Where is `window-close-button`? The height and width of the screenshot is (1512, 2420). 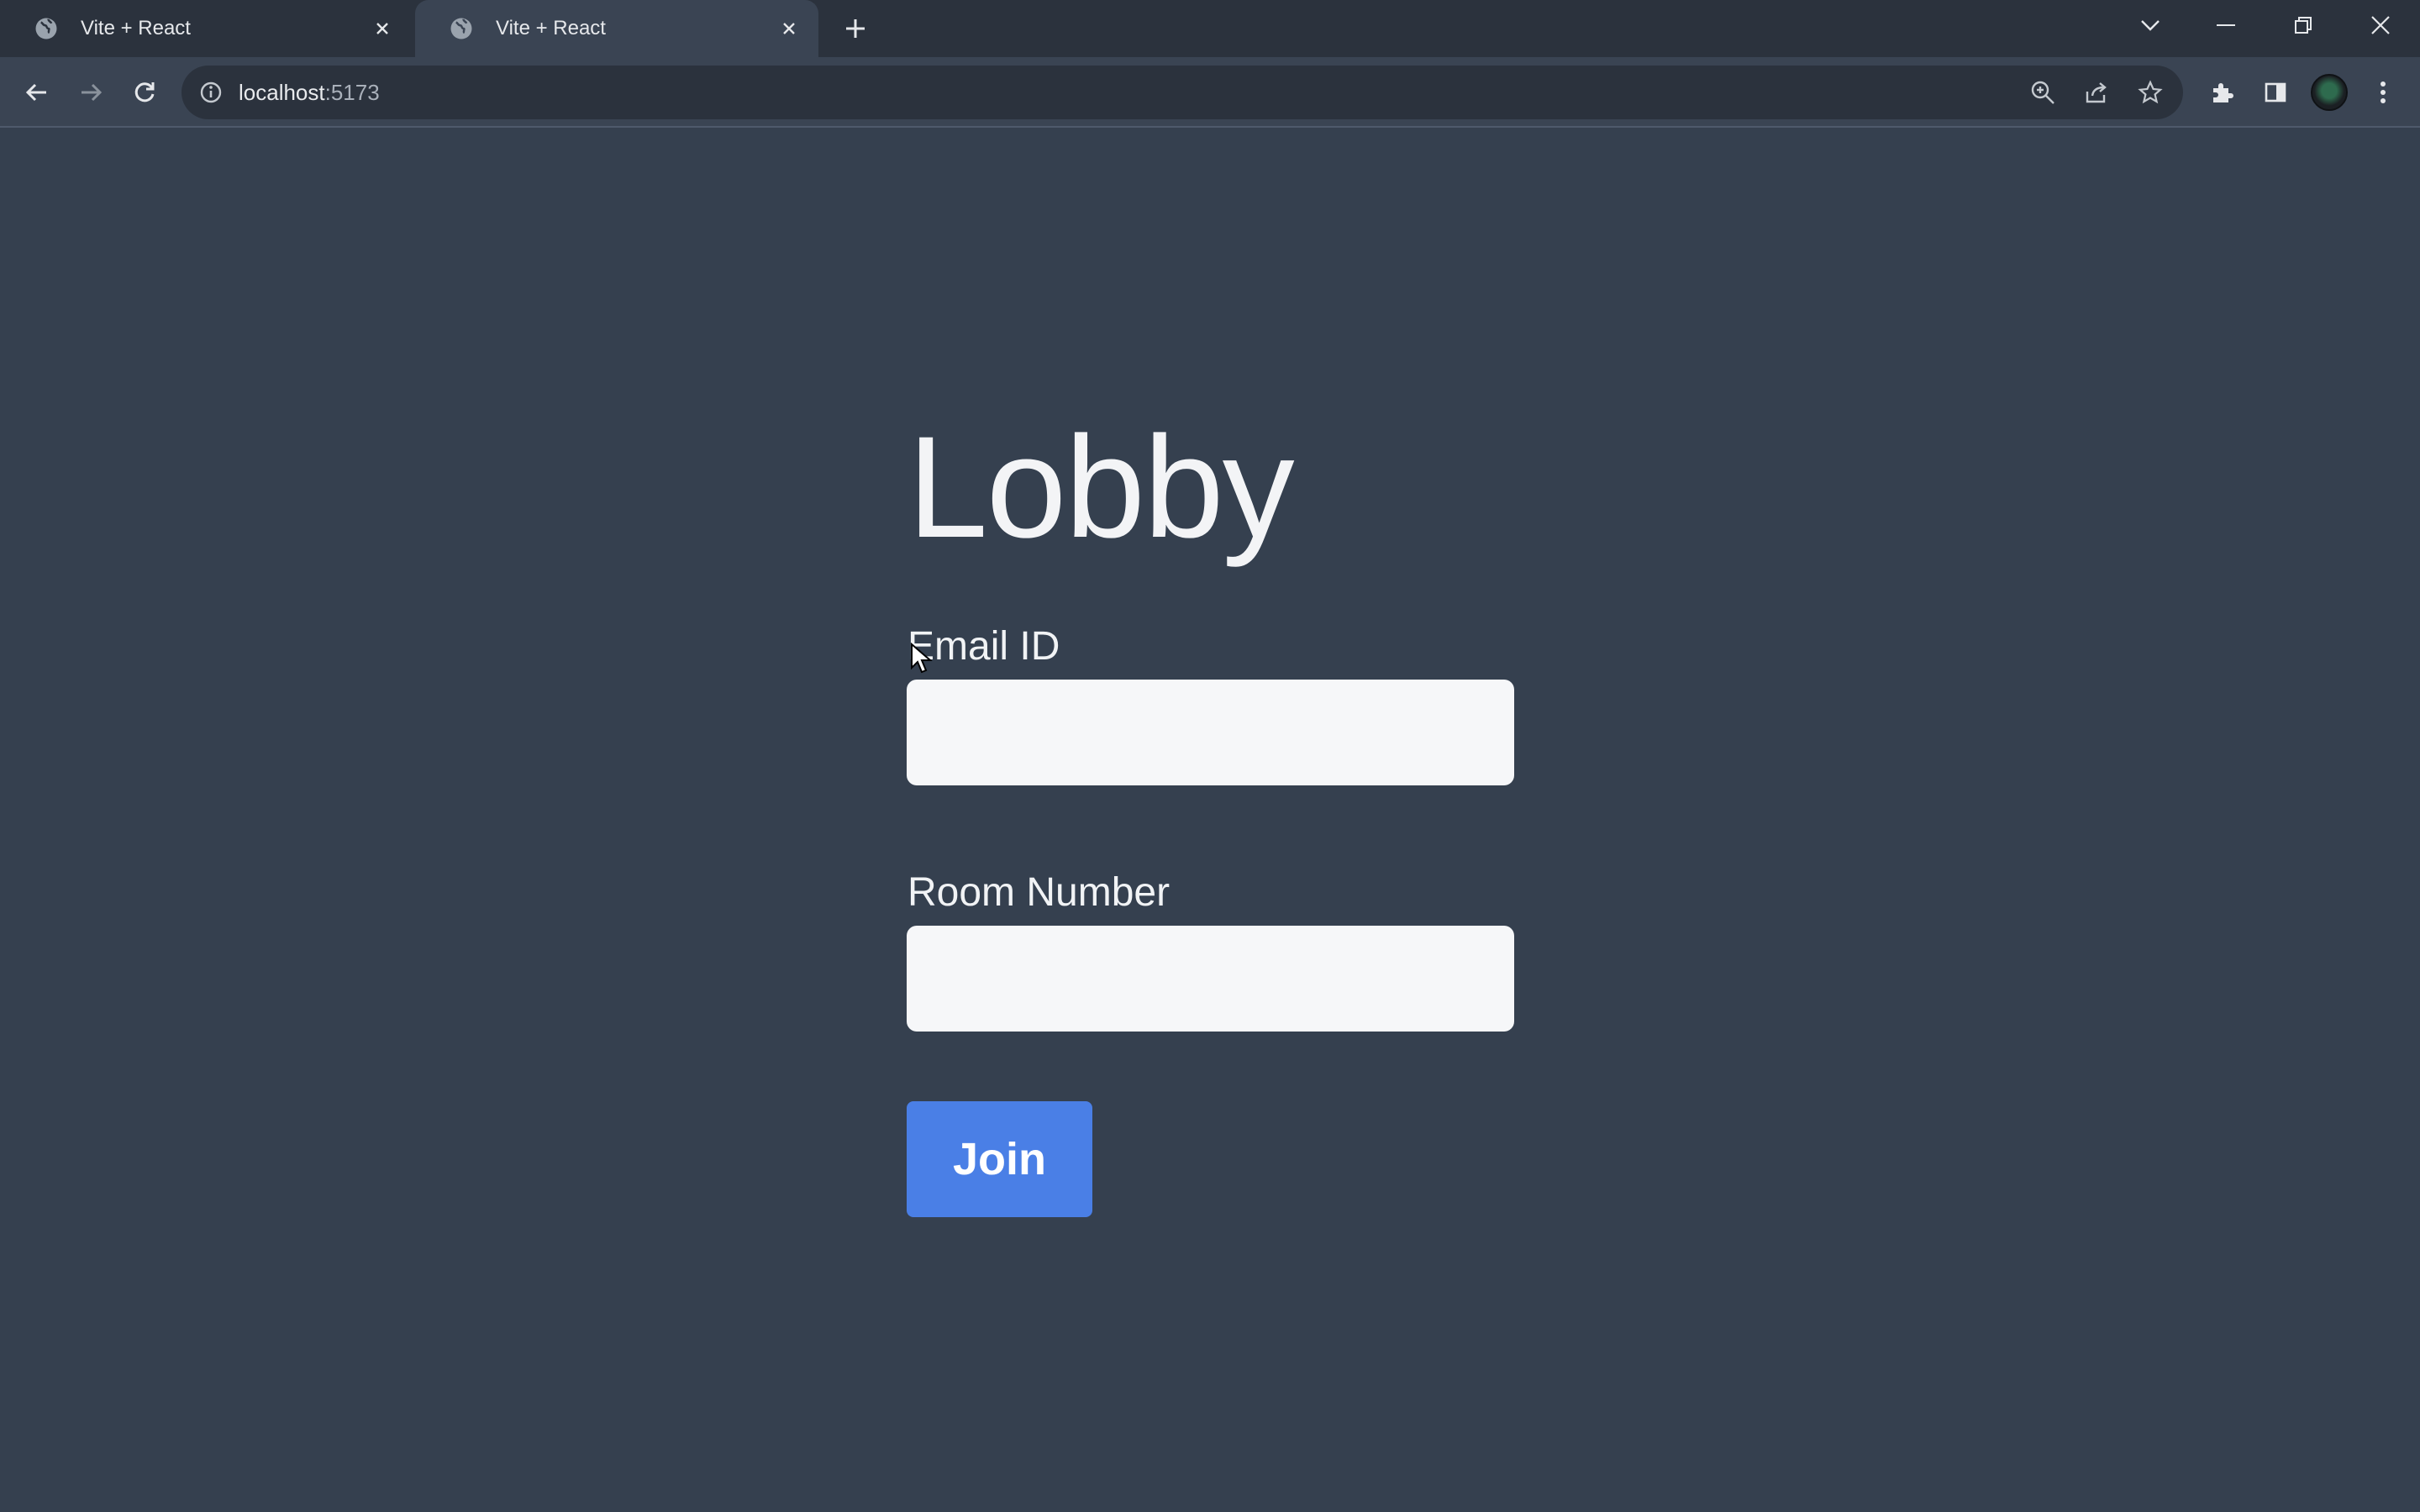 window-close-button is located at coordinates (2381, 25).